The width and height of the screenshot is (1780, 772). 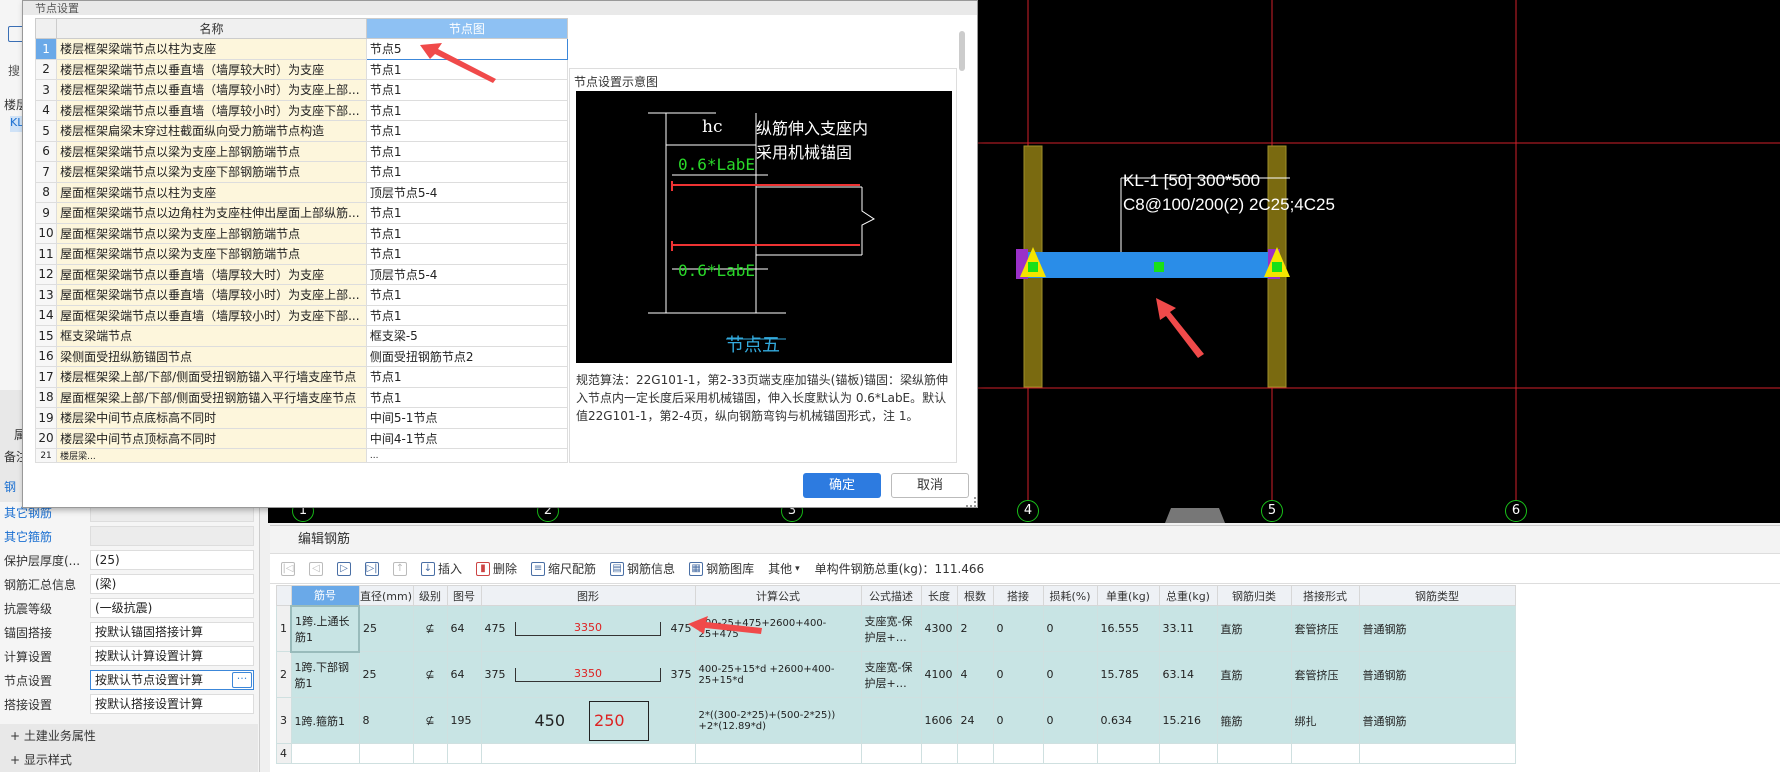 What do you see at coordinates (301, 192) in the screenshot?
I see `node-row: 8 屋面框架梁端节点以柱为支座 顶层节点5-4` at bounding box center [301, 192].